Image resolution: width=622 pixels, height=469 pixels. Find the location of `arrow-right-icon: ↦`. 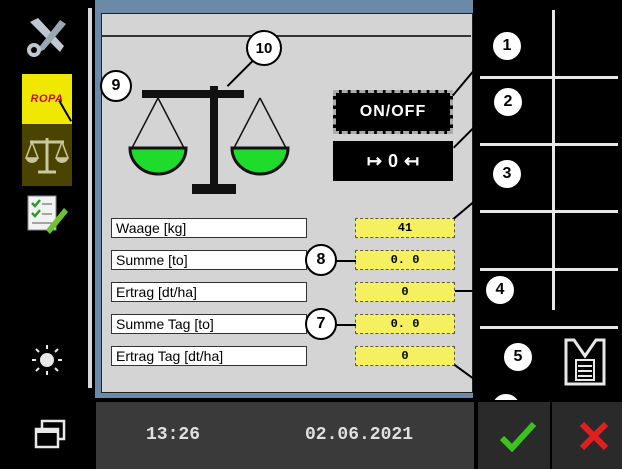

arrow-right-icon: ↦ is located at coordinates (374, 160).